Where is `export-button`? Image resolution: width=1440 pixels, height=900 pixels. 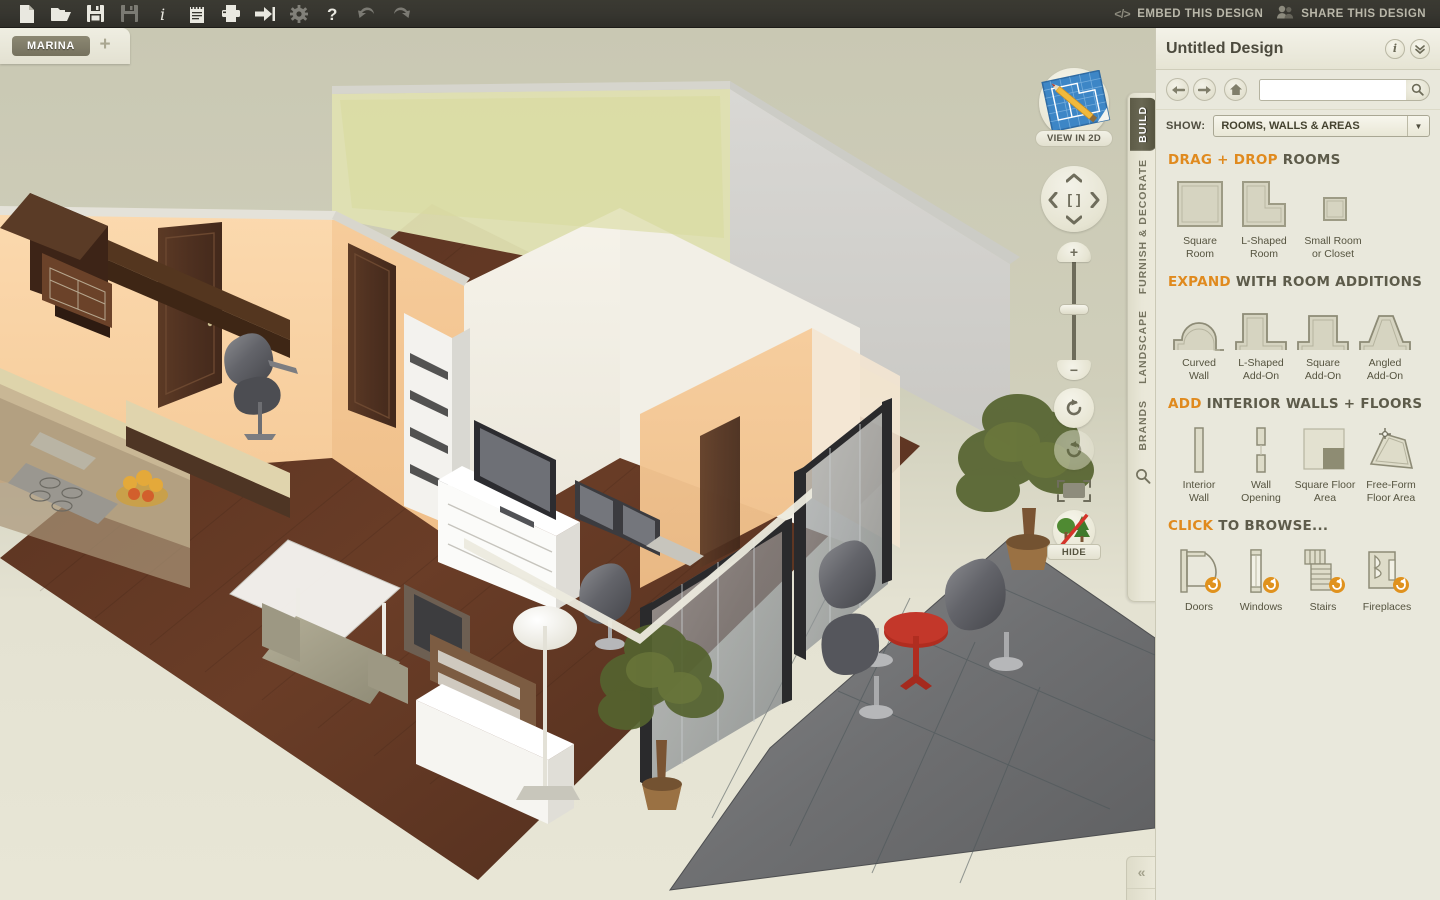
export-button is located at coordinates (265, 14).